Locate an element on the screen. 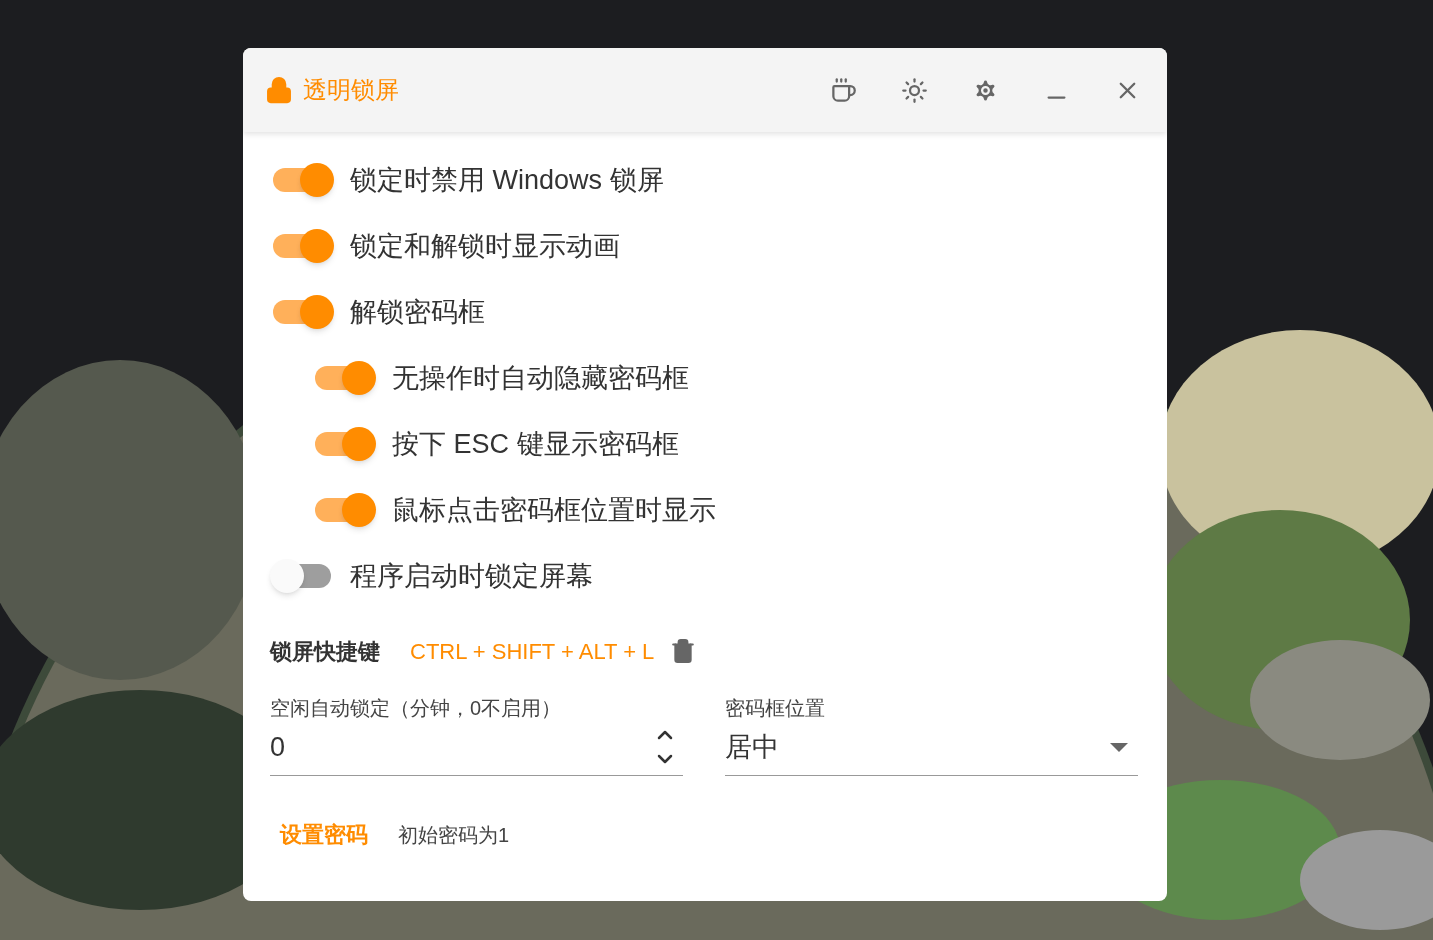 Image resolution: width=1433 pixels, height=940 pixels. field-value: 居中 is located at coordinates (752, 747).